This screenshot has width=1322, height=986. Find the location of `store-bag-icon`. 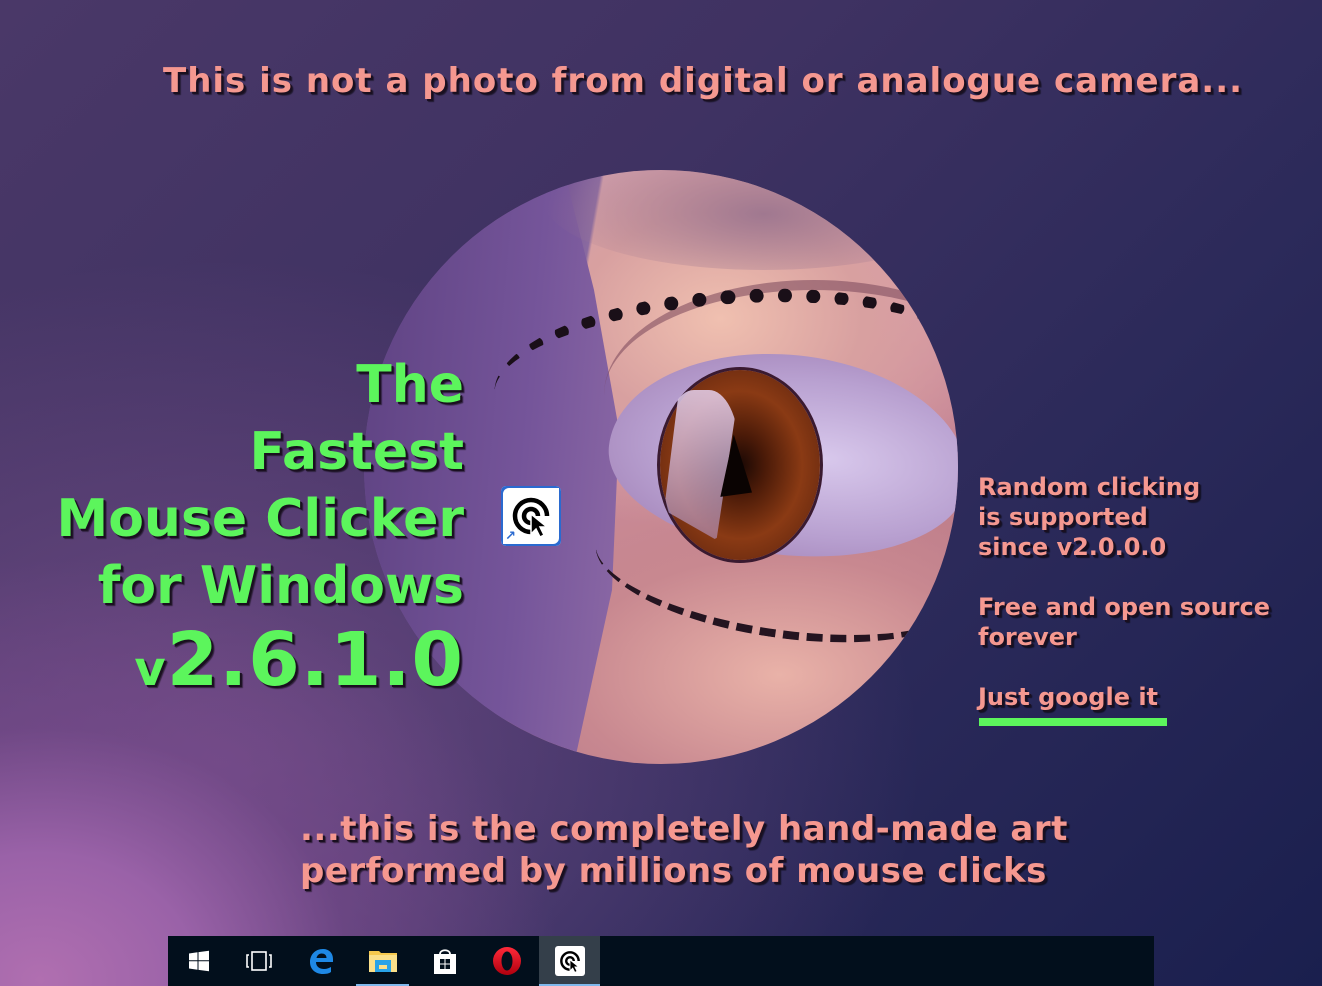

store-bag-icon is located at coordinates (444, 961).